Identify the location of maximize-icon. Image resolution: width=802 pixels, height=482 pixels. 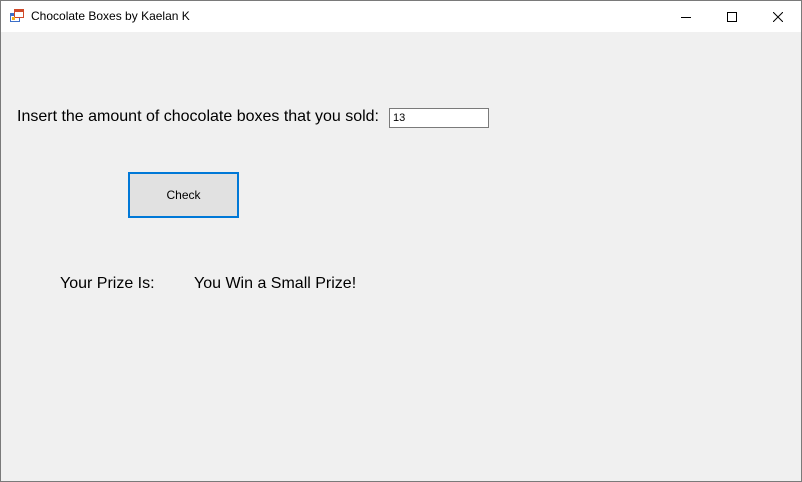
(732, 16).